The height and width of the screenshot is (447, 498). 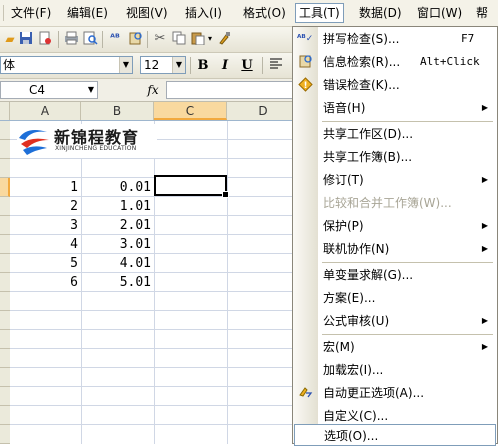 What do you see at coordinates (247, 65) in the screenshot?
I see `underline-button: U` at bounding box center [247, 65].